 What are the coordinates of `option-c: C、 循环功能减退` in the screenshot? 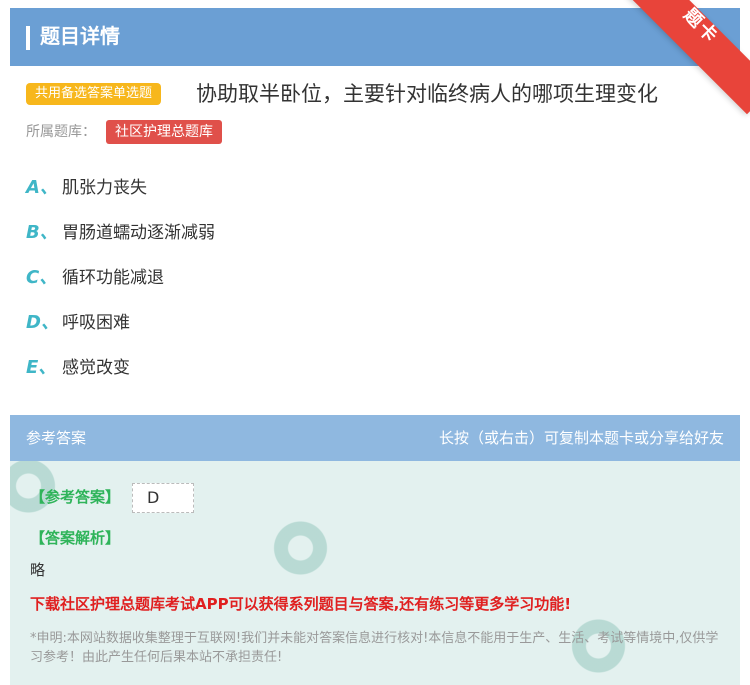 It's located at (95, 278).